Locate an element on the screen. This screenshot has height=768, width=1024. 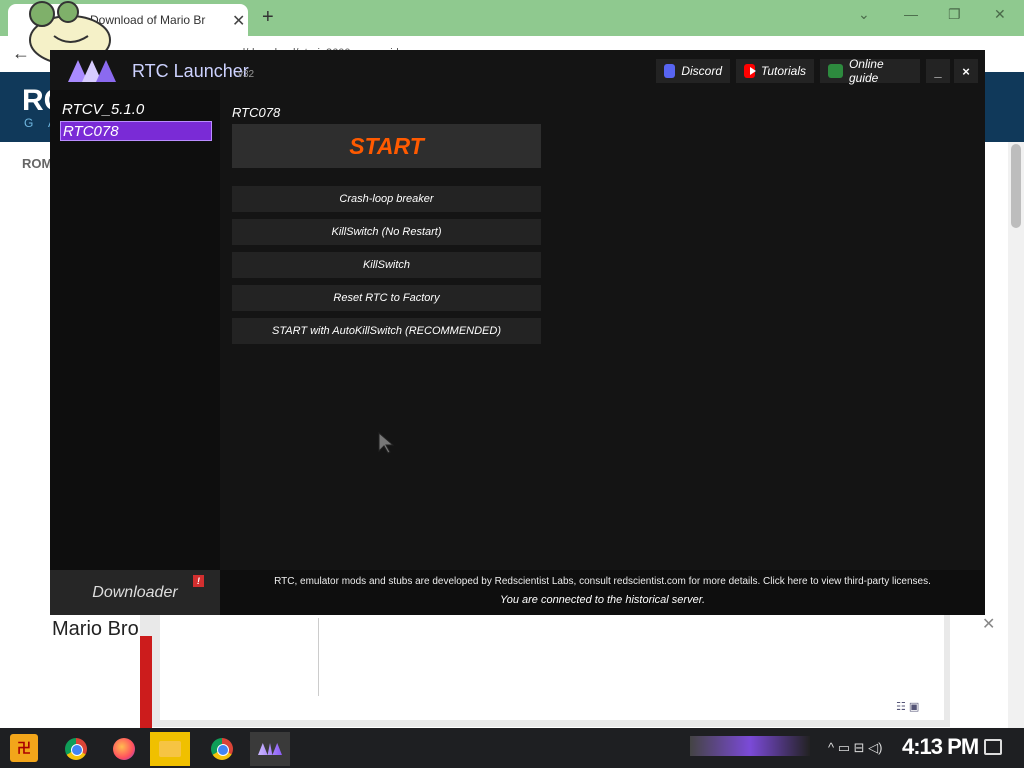
crash-loop-breaker-button: Crash-loop breaker is located at coordinates (386, 199).